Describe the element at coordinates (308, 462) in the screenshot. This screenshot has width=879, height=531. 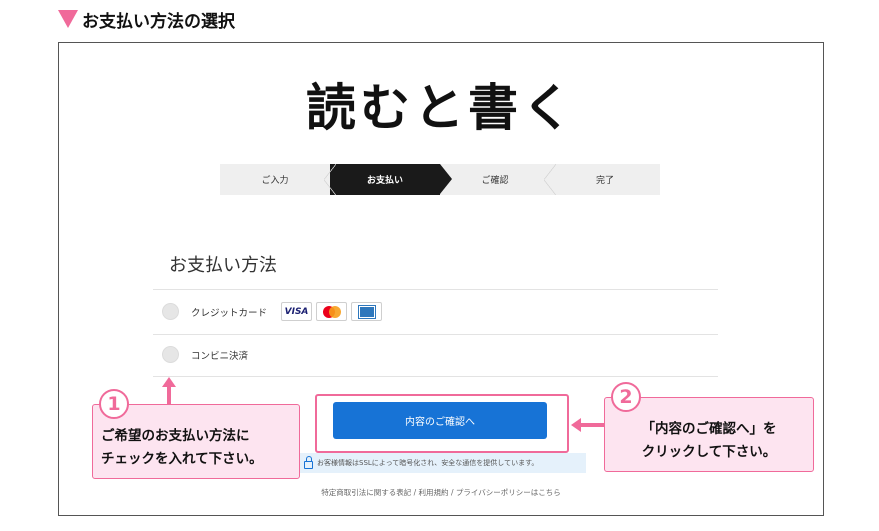
I see `lock-icon` at that location.